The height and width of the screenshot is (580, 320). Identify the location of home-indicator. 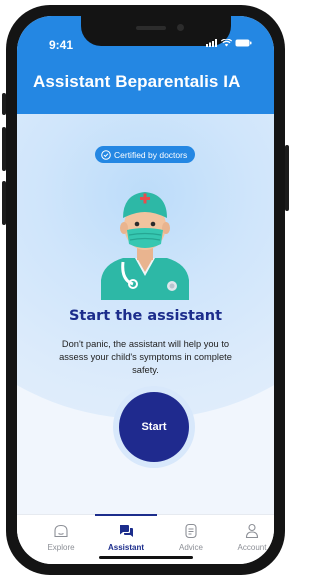
(146, 557).